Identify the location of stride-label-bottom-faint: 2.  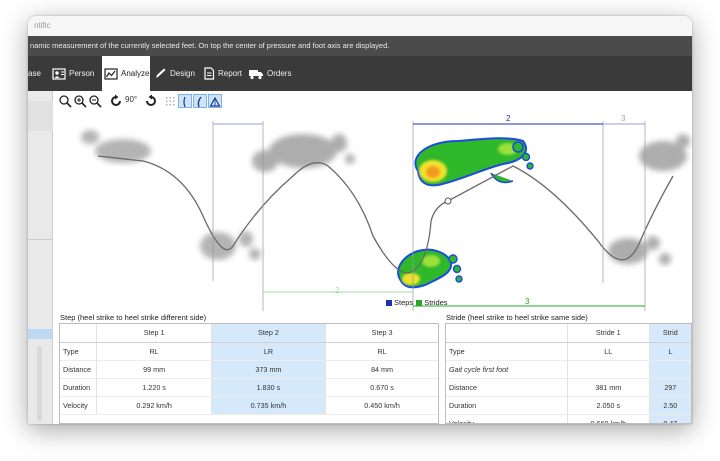
(337, 290).